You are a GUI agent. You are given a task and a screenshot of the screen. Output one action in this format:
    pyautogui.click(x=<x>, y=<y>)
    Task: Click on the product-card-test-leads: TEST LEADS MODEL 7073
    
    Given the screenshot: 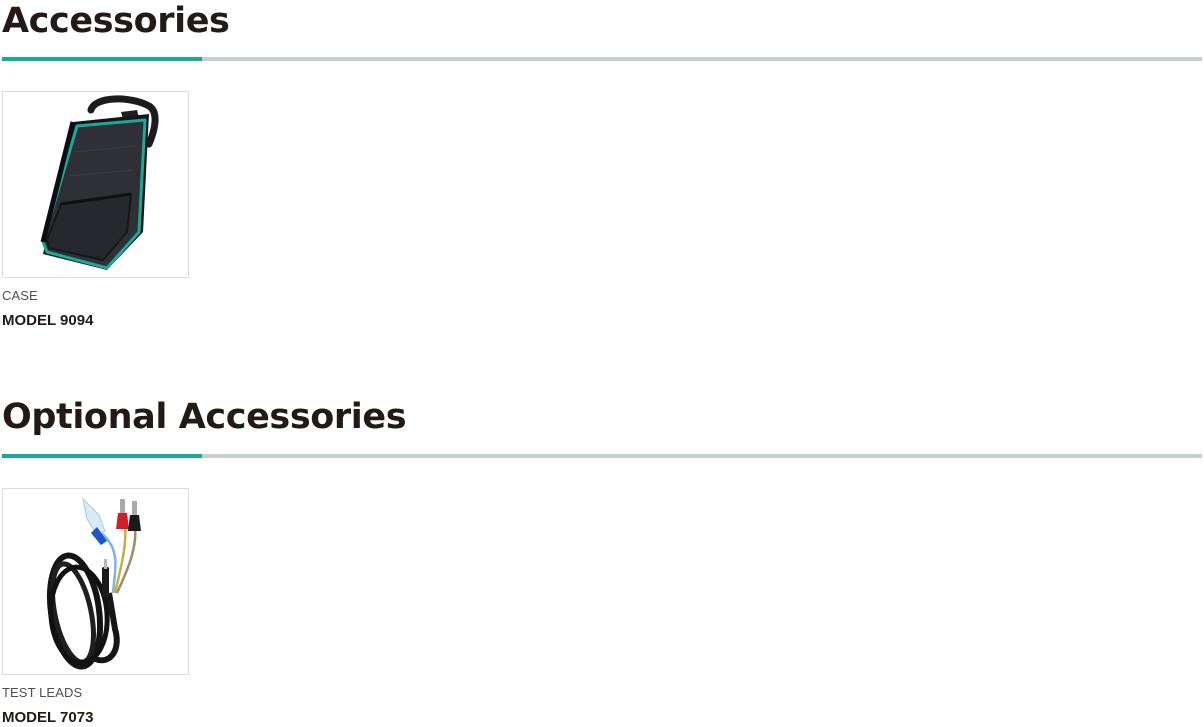 What is the action you would take?
    pyautogui.click(x=95, y=607)
    